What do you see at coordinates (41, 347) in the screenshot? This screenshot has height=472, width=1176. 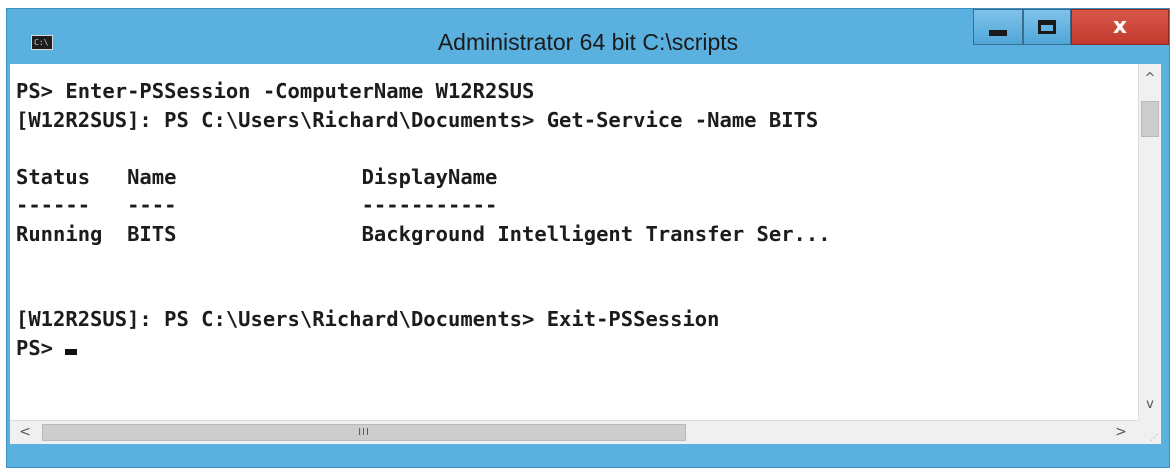 I see `prompt-text: PS>` at bounding box center [41, 347].